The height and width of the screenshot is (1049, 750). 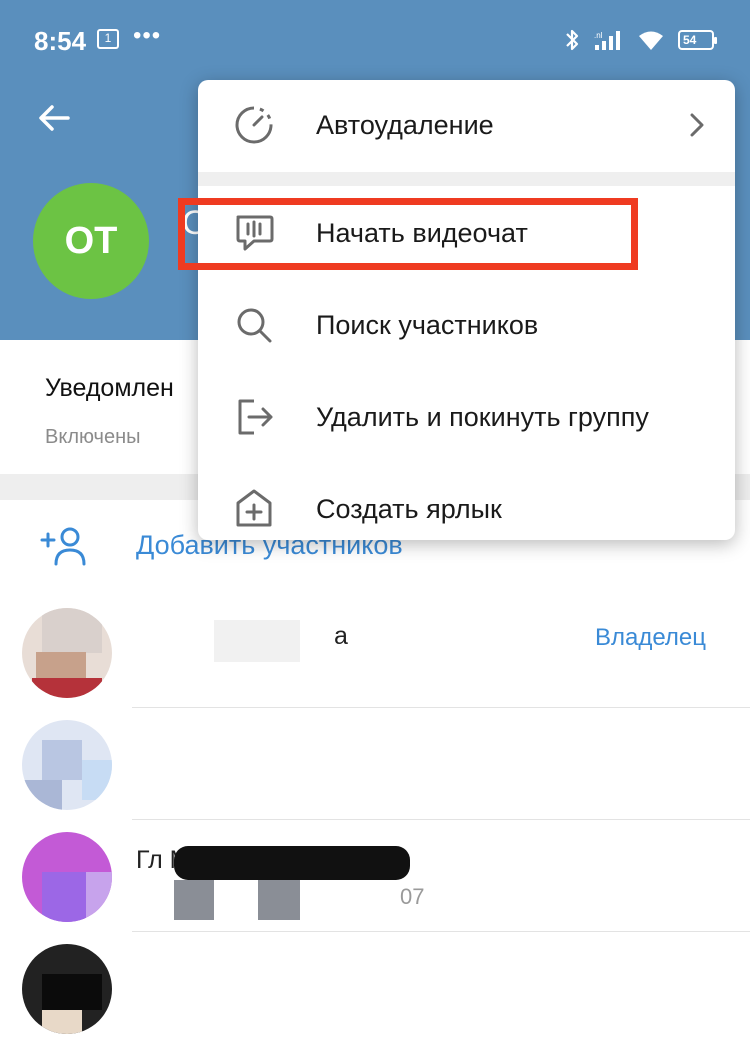 What do you see at coordinates (650, 637) in the screenshot?
I see `member-role-badge: Владелец` at bounding box center [650, 637].